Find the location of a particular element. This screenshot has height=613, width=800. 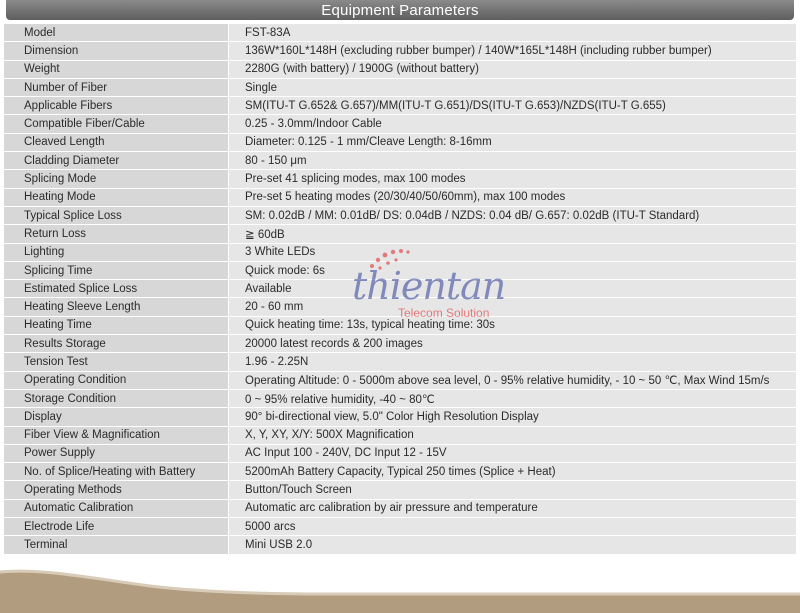

parameter-label: Tension Test is located at coordinates (116, 362).